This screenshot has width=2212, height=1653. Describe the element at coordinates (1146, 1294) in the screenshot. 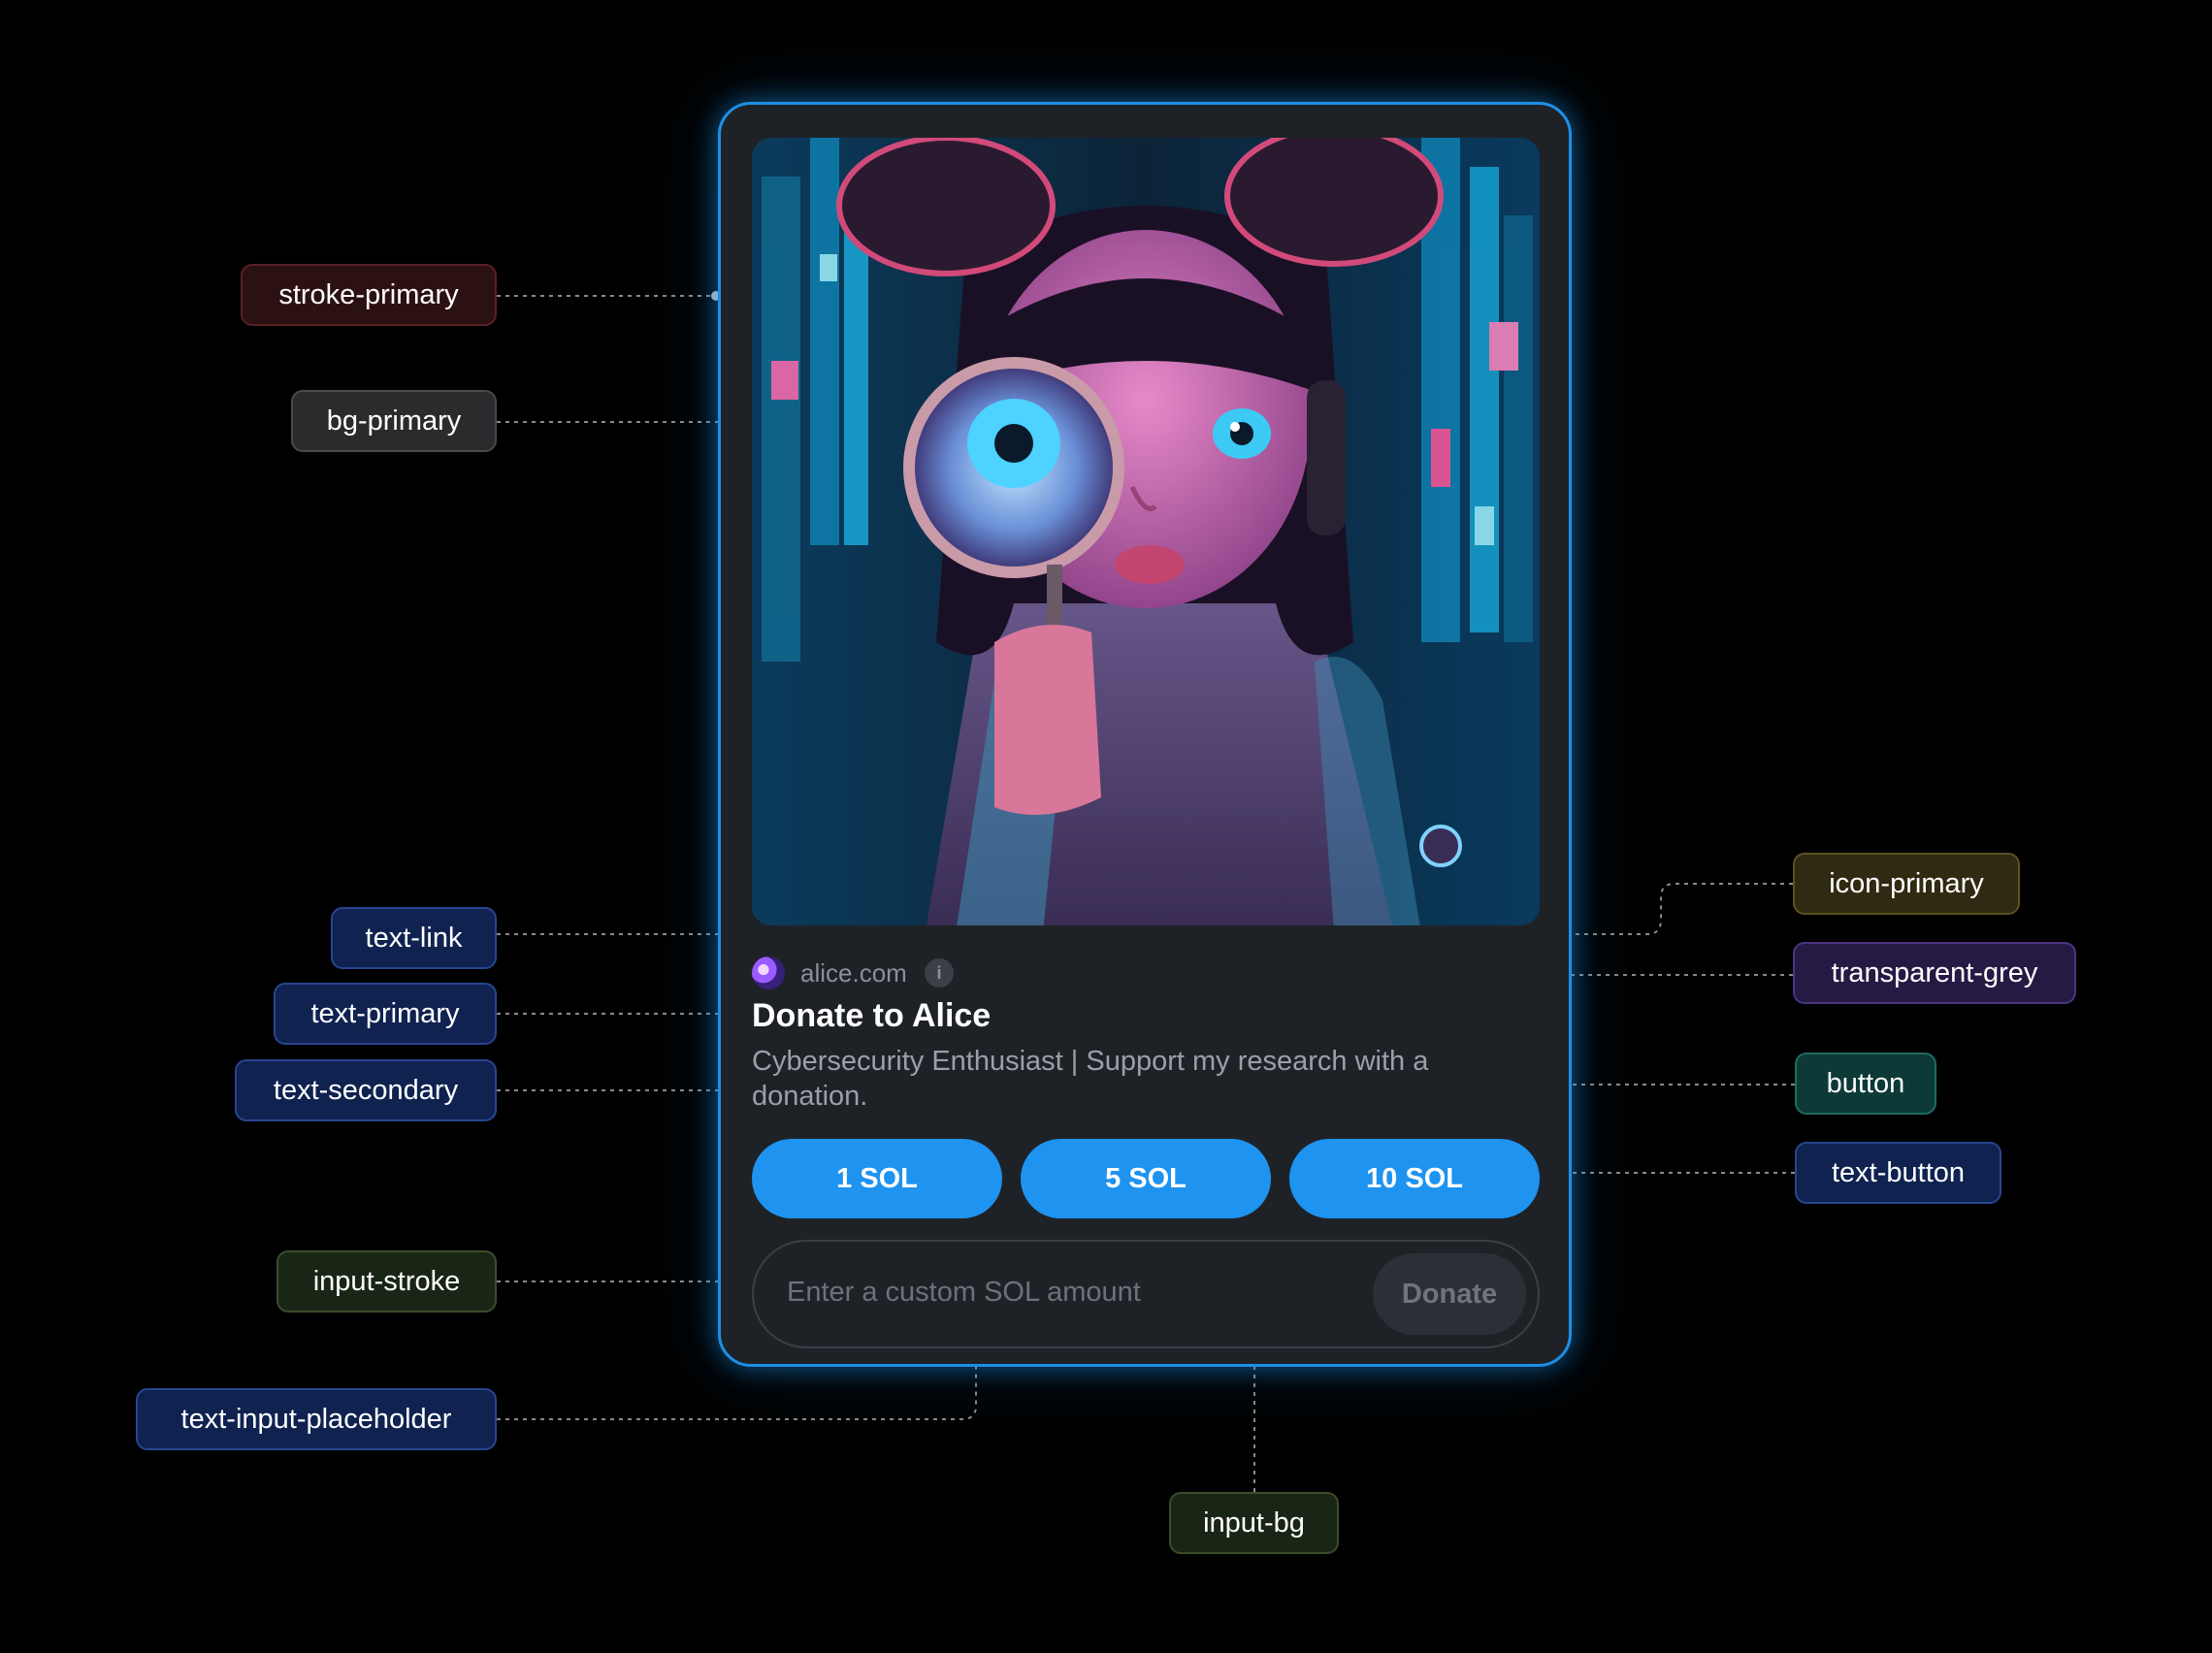

I see `custom-amount-input: Enter a custom SOL amount Donate` at that location.